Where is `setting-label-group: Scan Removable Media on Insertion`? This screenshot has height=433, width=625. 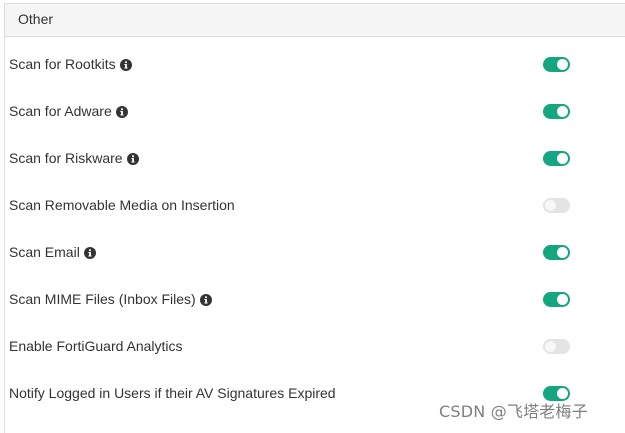 setting-label-group: Scan Removable Media on Insertion is located at coordinates (122, 205).